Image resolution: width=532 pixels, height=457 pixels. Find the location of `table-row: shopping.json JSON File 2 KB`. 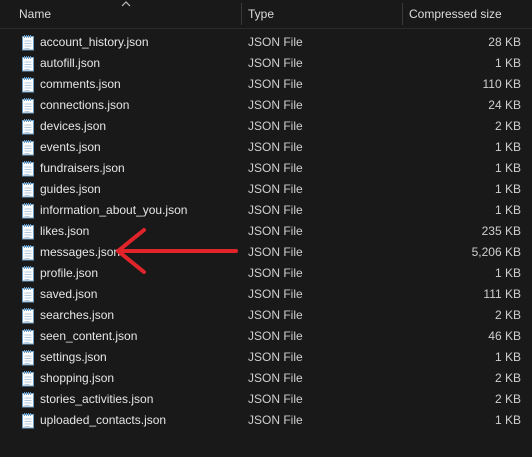

table-row: shopping.json JSON File 2 KB is located at coordinates (266, 378).